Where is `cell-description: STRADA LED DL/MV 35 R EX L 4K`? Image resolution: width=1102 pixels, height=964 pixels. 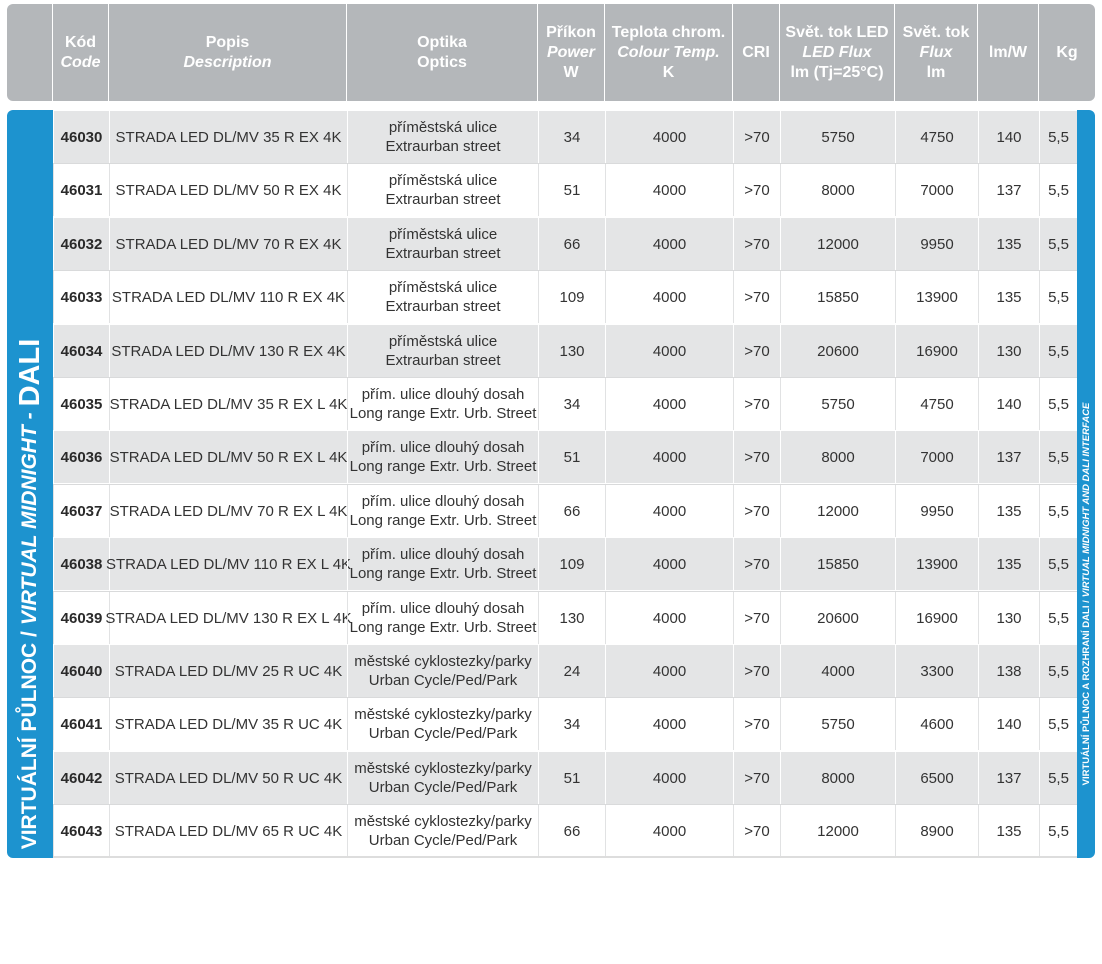 cell-description: STRADA LED DL/MV 35 R EX L 4K is located at coordinates (228, 404).